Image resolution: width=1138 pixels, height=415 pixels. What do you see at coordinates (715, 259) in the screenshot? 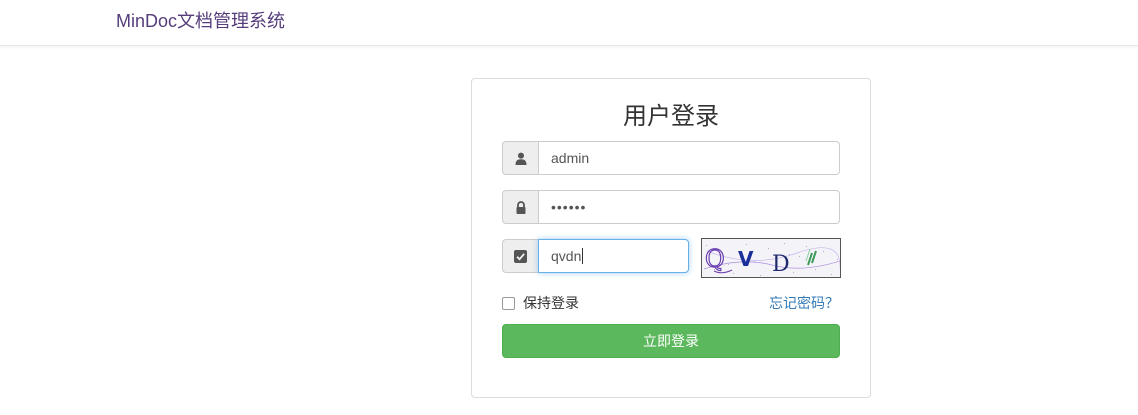
I see `svg-text: Q` at bounding box center [715, 259].